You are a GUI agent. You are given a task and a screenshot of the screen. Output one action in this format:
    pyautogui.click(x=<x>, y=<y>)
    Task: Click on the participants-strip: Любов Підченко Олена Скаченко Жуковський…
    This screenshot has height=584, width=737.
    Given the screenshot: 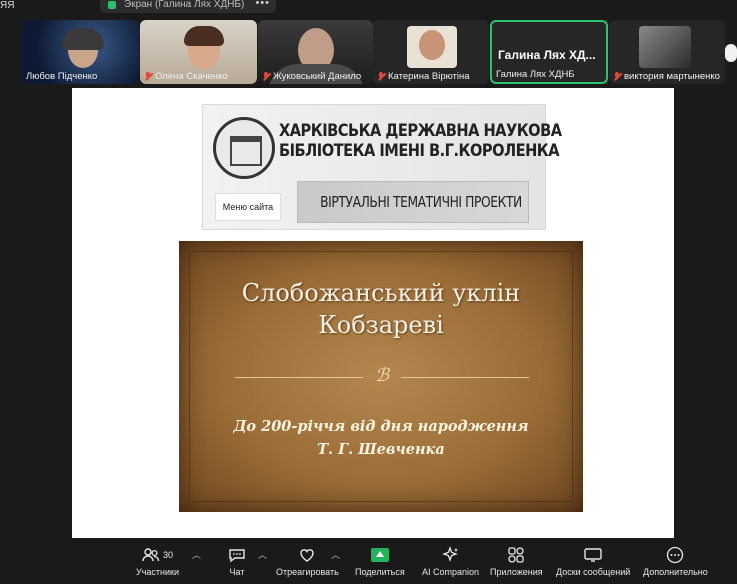 What is the action you would take?
    pyautogui.click(x=368, y=52)
    